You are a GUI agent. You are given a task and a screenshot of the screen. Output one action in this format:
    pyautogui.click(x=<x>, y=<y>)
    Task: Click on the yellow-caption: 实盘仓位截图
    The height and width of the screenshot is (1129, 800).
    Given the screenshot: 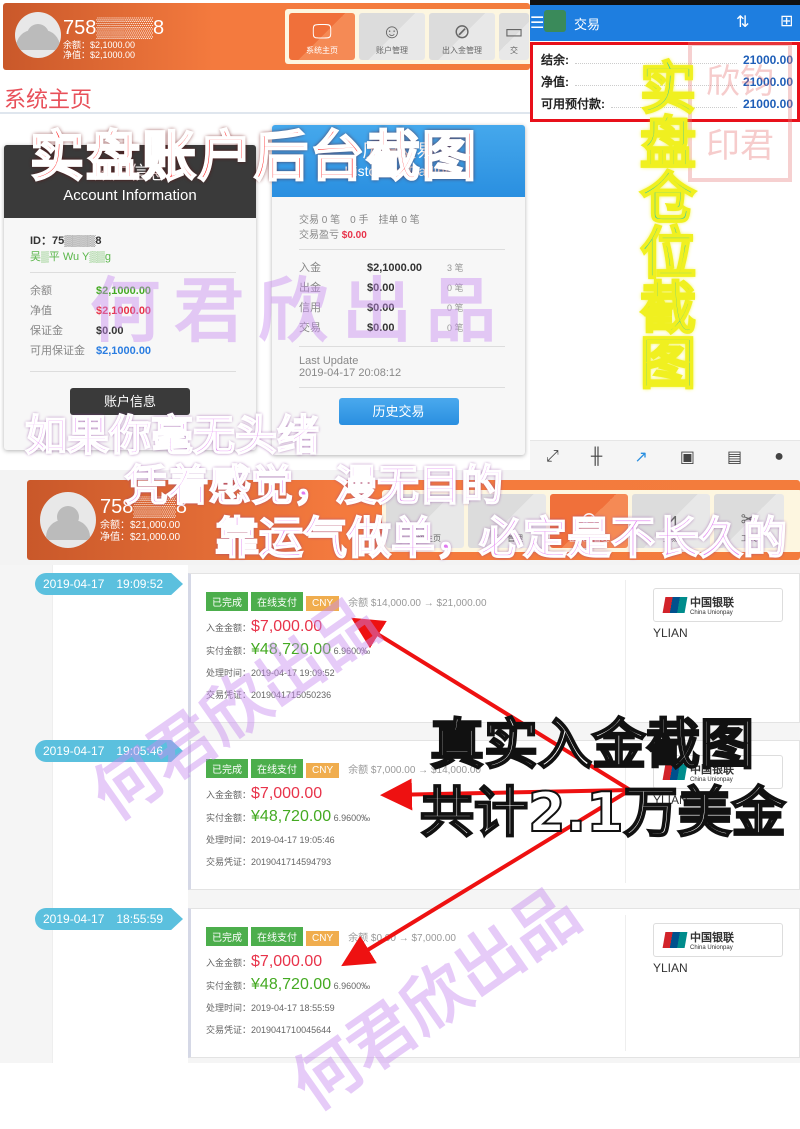 What is the action you would take?
    pyautogui.click(x=668, y=226)
    